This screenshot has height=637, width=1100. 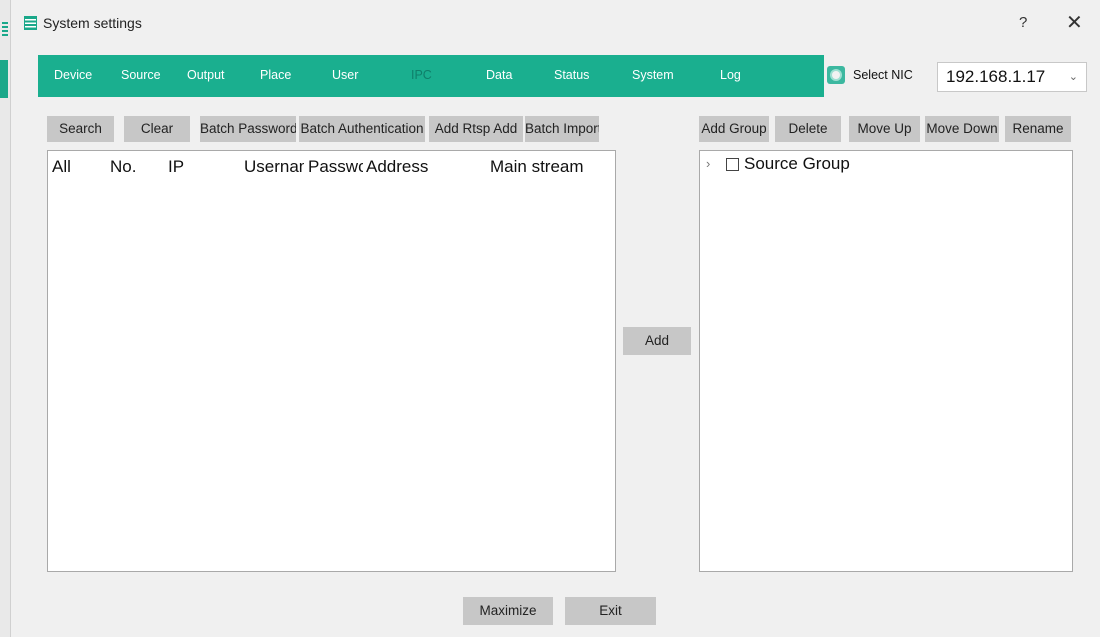 What do you see at coordinates (274, 167) in the screenshot?
I see `column-username: Username` at bounding box center [274, 167].